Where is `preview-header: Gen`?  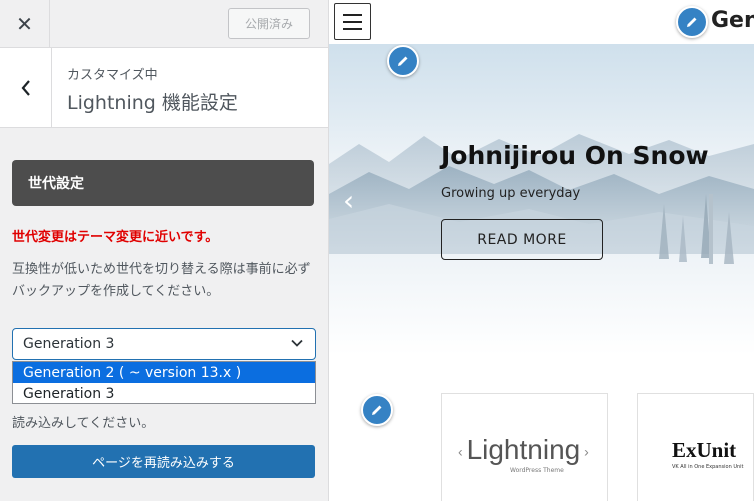 preview-header: Gen is located at coordinates (541, 22).